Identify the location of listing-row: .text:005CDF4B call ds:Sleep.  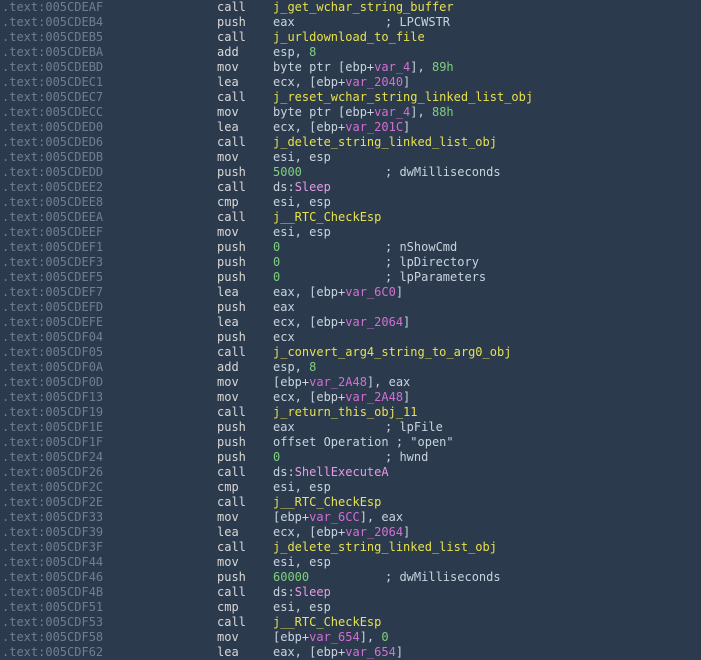
(350, 592).